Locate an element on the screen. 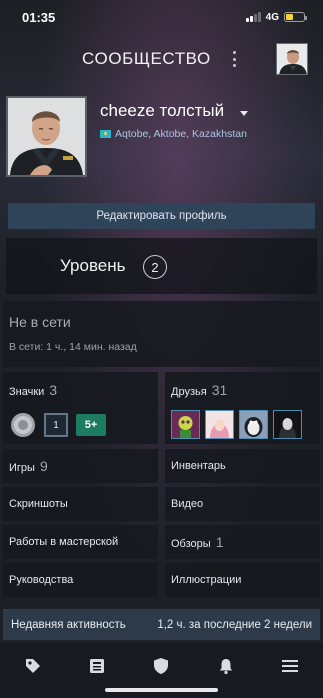  friend-avatar-list is located at coordinates (236, 424).